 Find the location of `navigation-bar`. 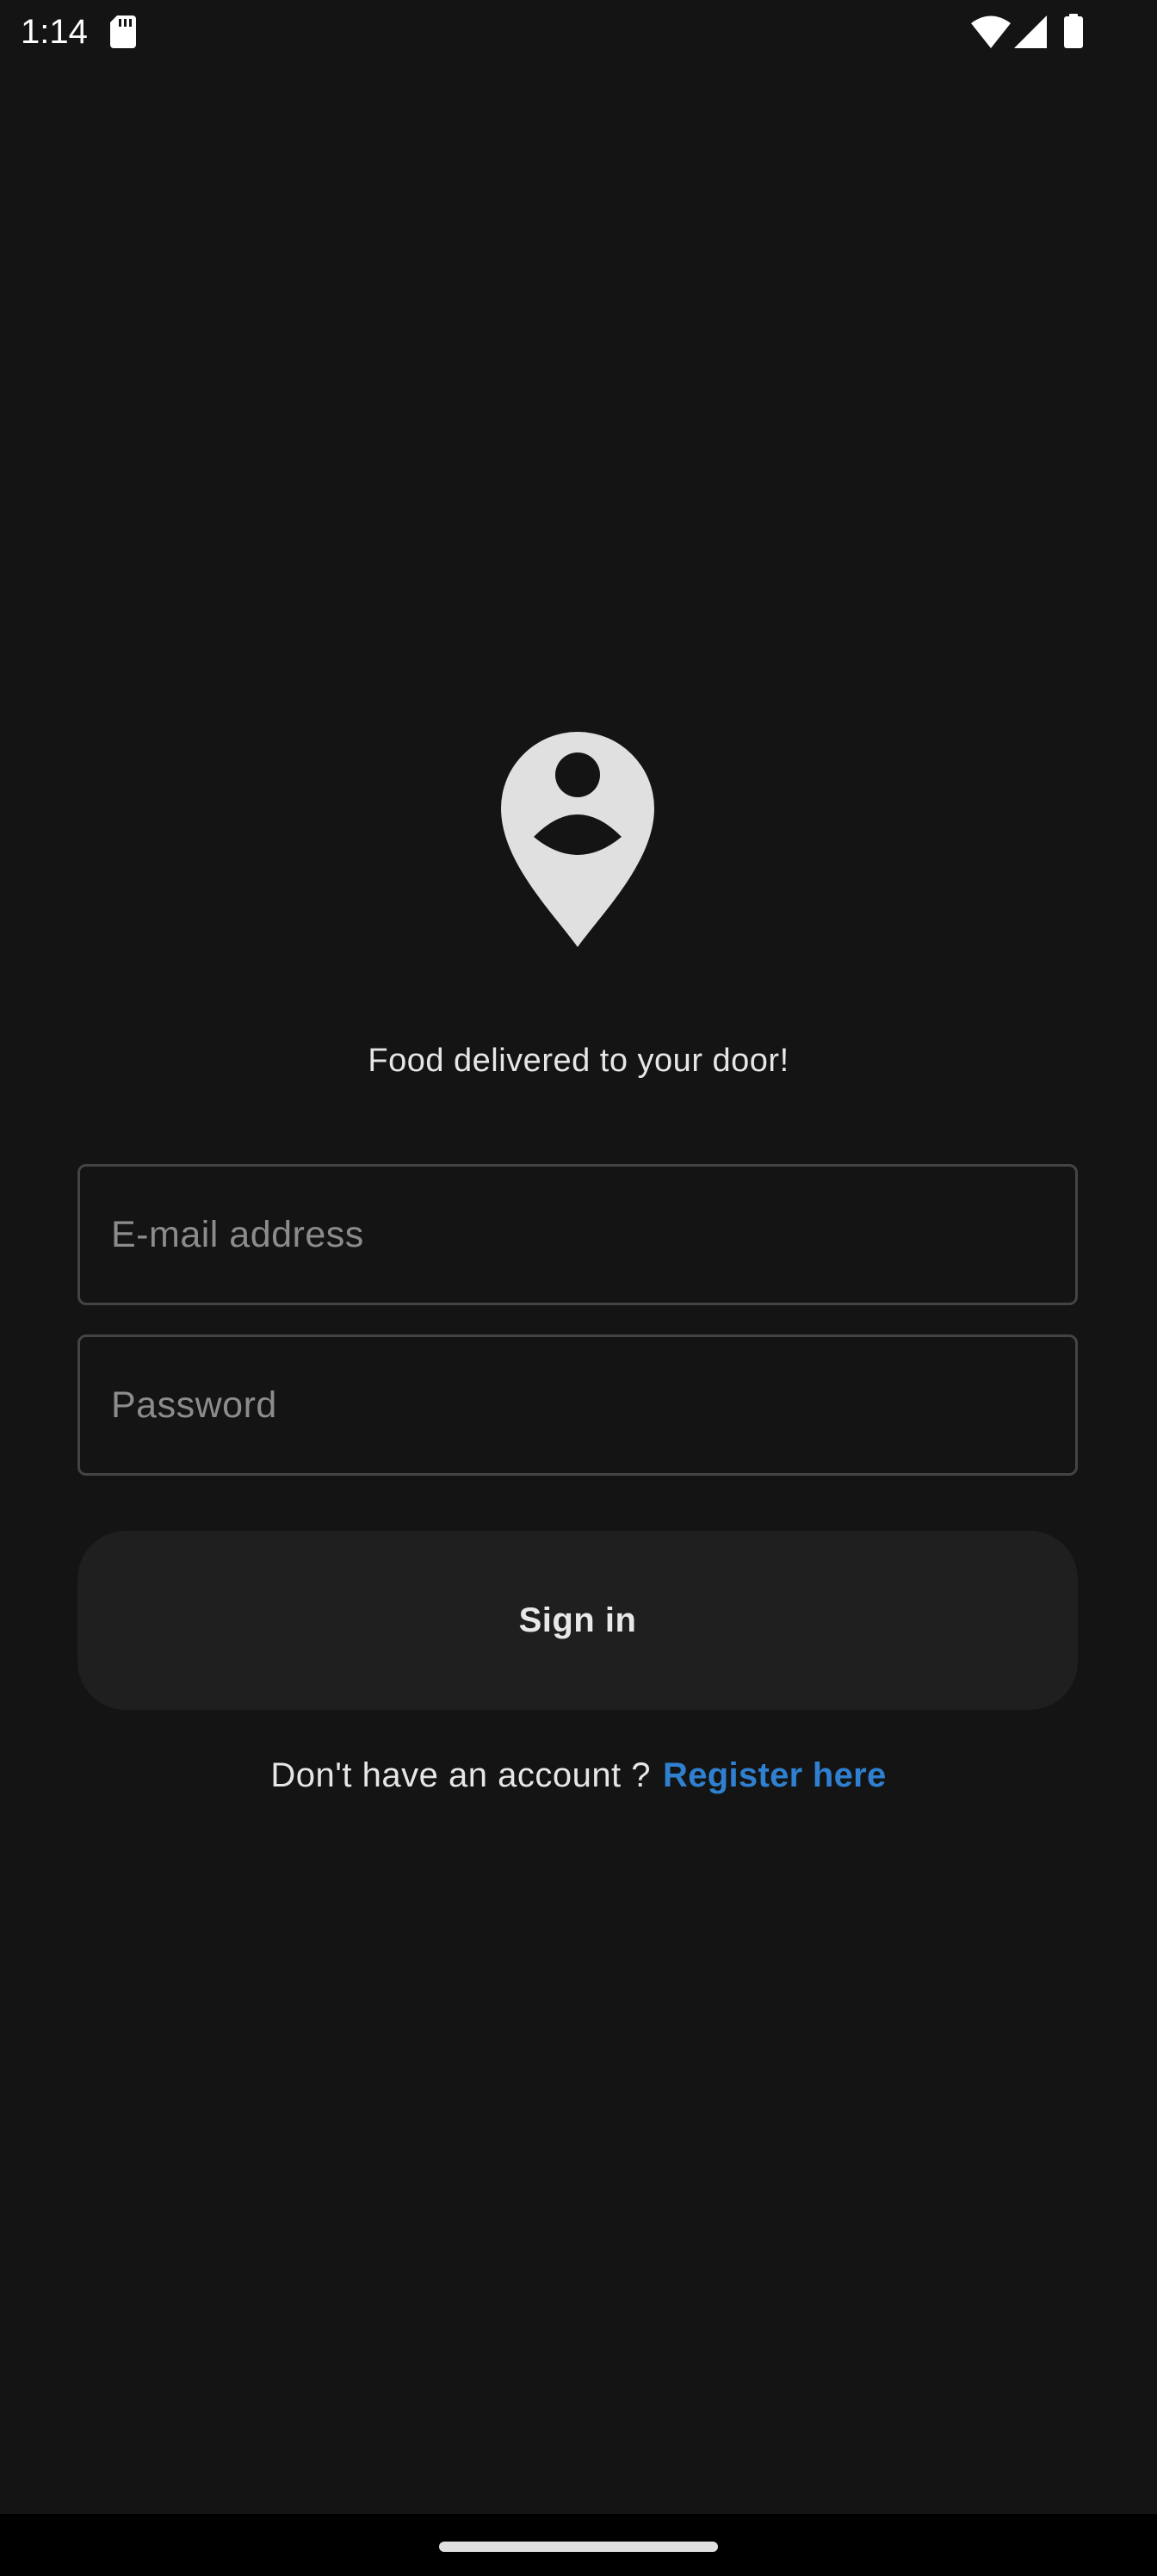

navigation-bar is located at coordinates (579, 2545).